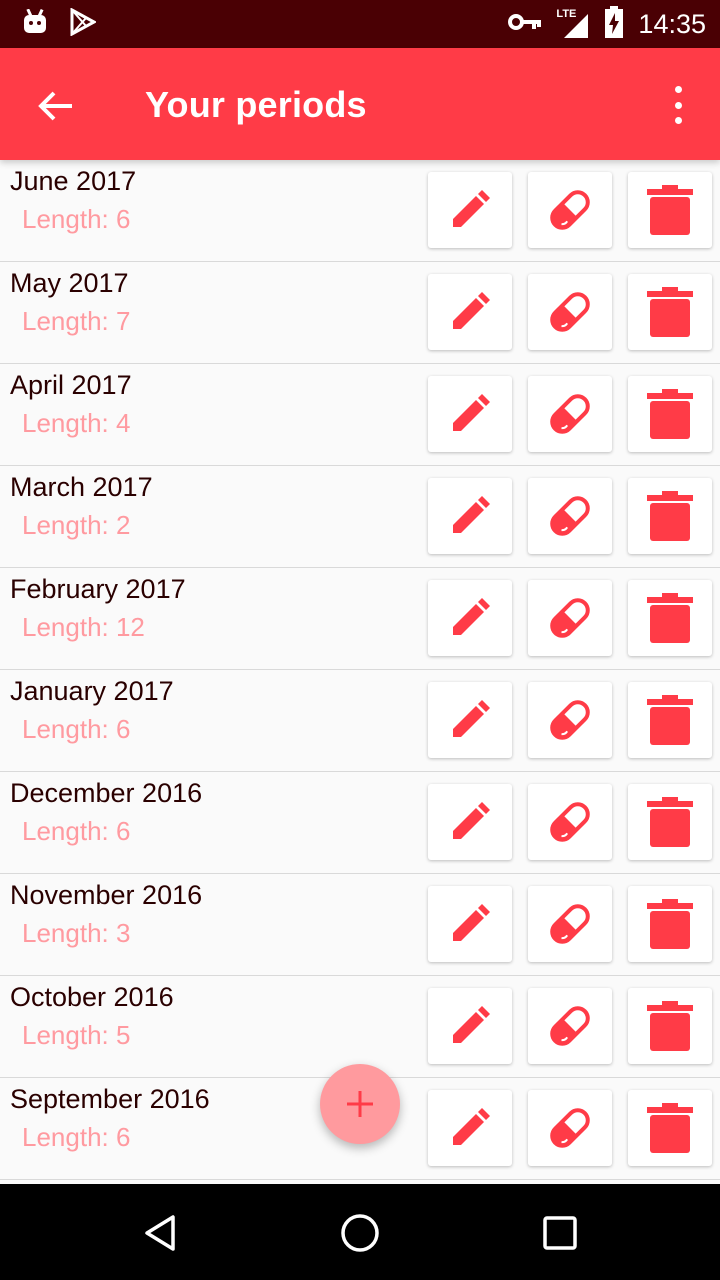 The image size is (720, 1280). What do you see at coordinates (256, 104) in the screenshot?
I see `page-title: Your periods` at bounding box center [256, 104].